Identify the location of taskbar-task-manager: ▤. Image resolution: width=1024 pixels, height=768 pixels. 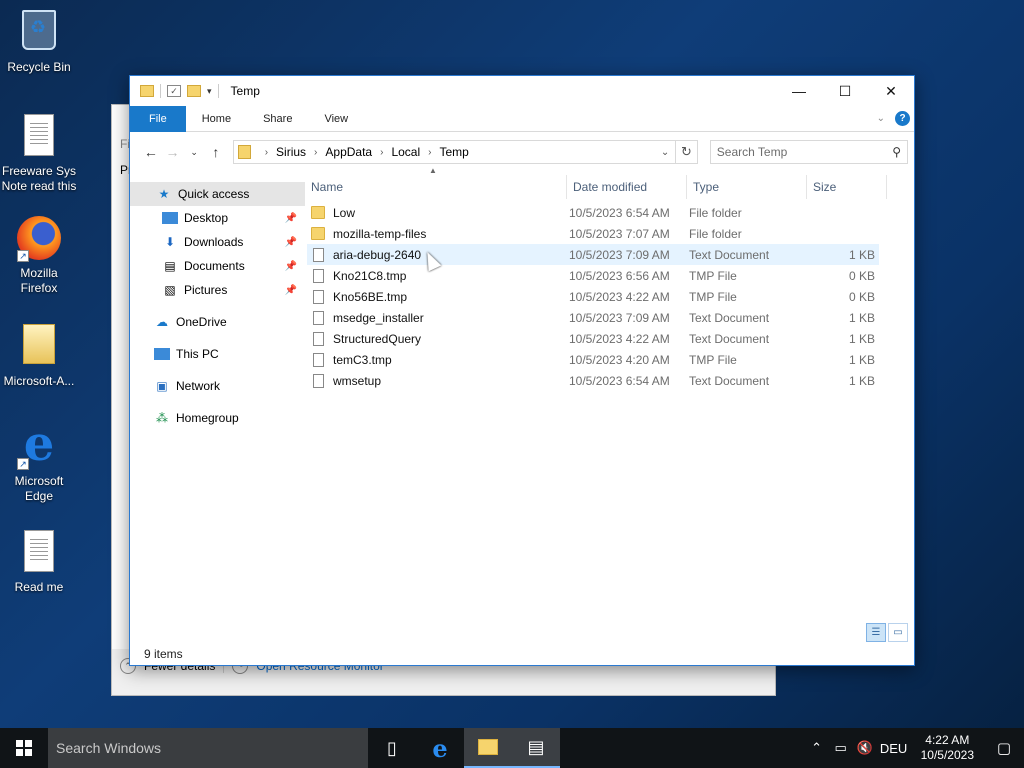
(536, 748).